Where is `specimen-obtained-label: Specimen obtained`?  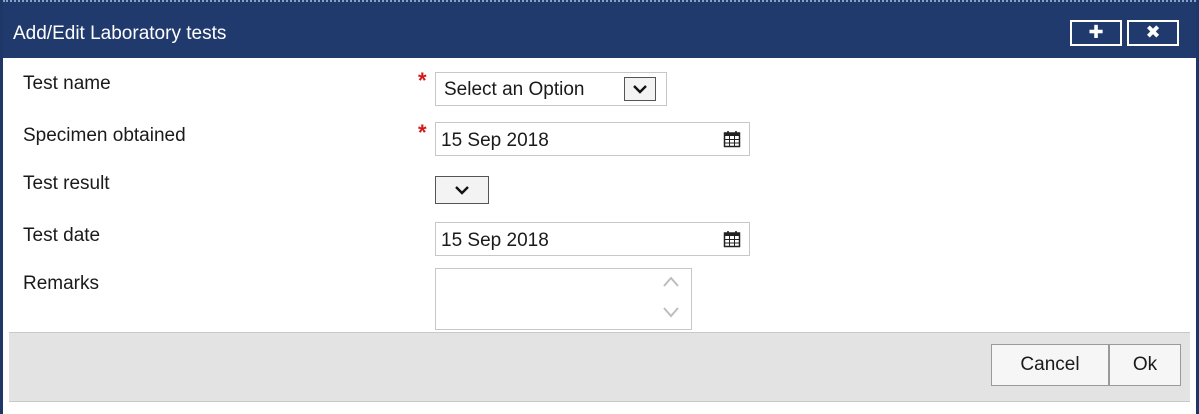
specimen-obtained-label: Specimen obtained is located at coordinates (104, 135).